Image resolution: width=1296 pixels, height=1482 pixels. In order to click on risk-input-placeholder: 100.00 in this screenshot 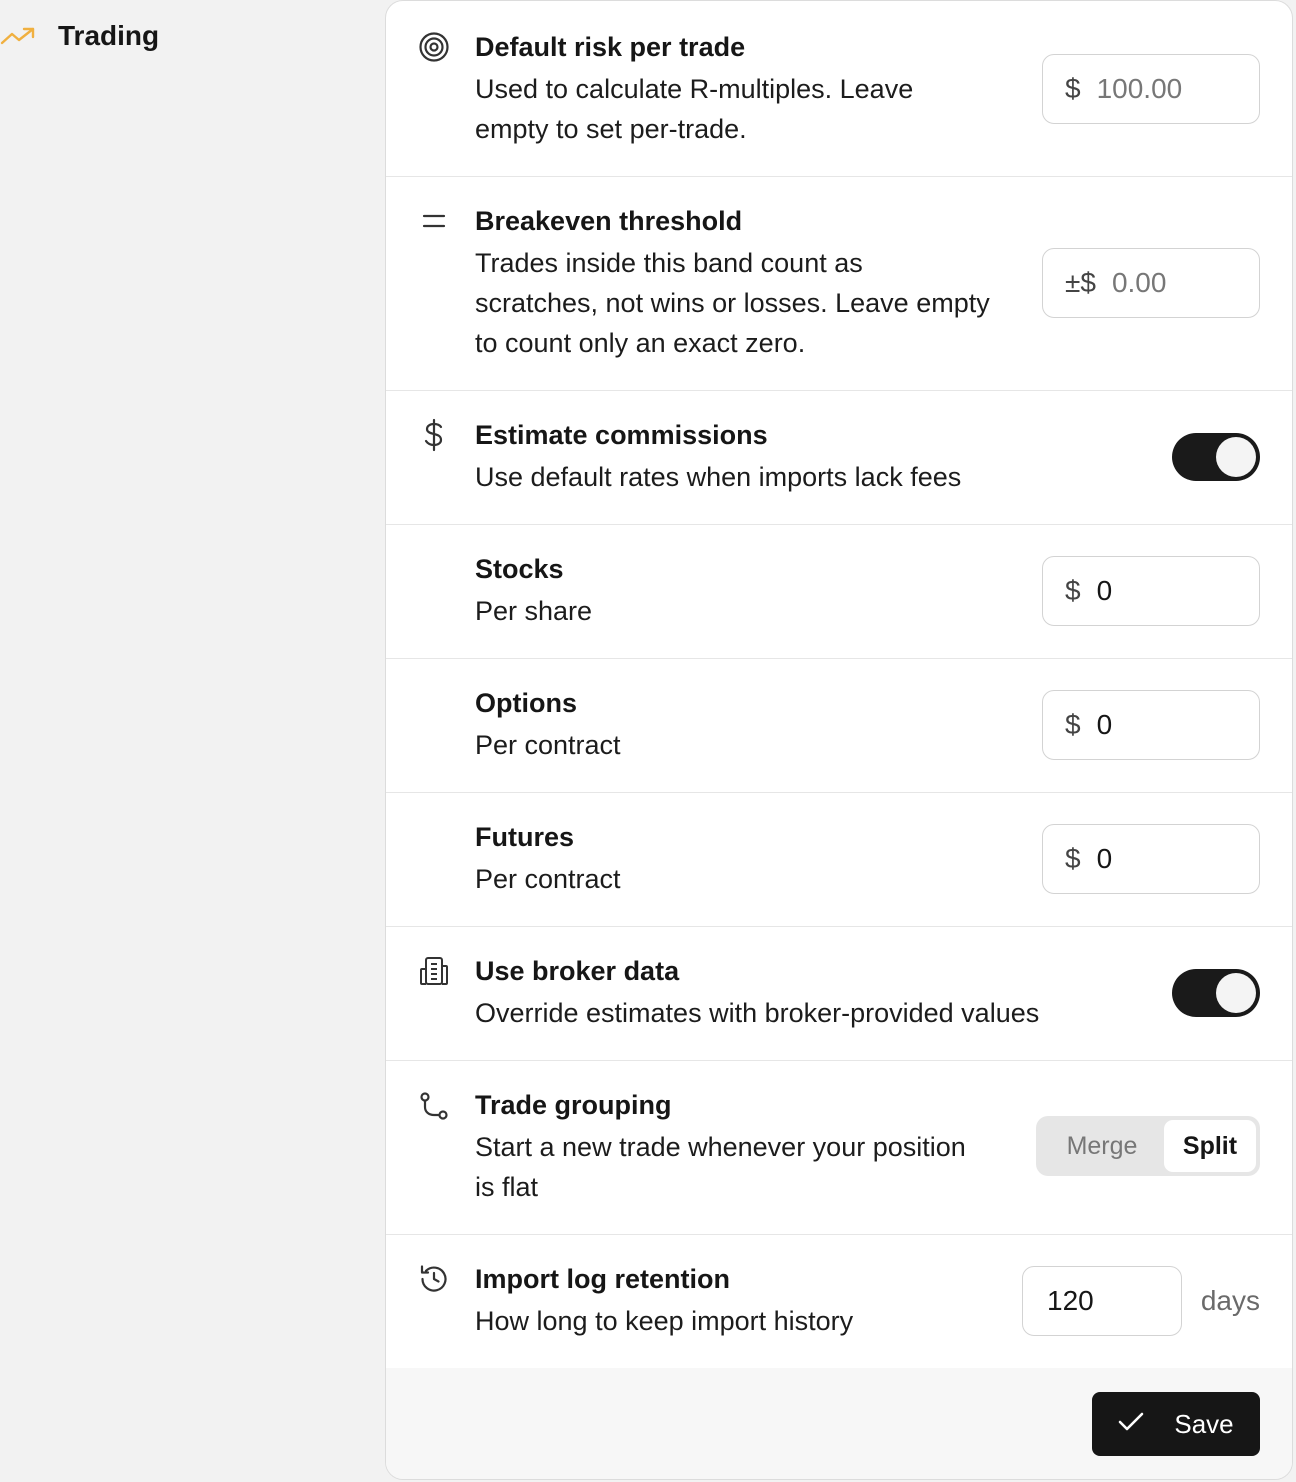, I will do `click(1139, 88)`.